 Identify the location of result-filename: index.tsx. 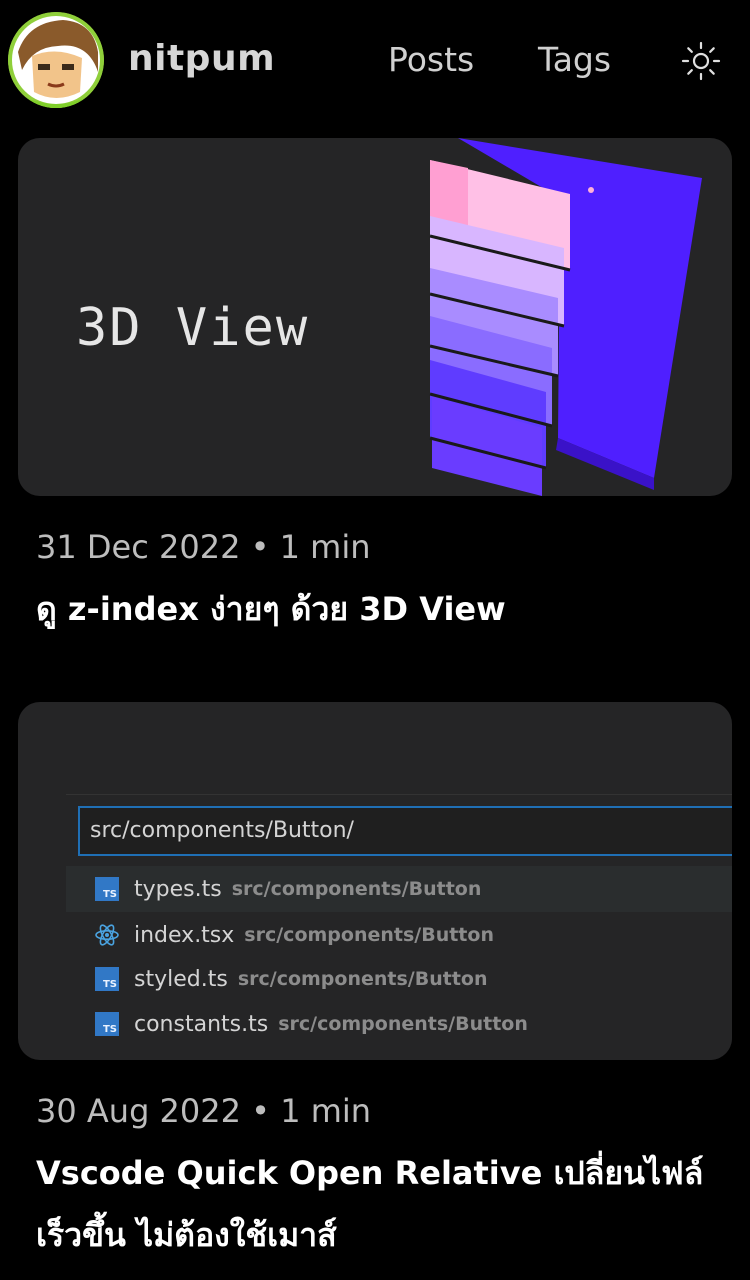
(184, 935).